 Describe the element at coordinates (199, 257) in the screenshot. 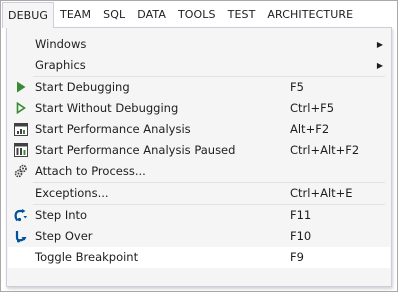

I see `menu-item-toggle-breakpoint: Toggle Breakpoint F9` at that location.